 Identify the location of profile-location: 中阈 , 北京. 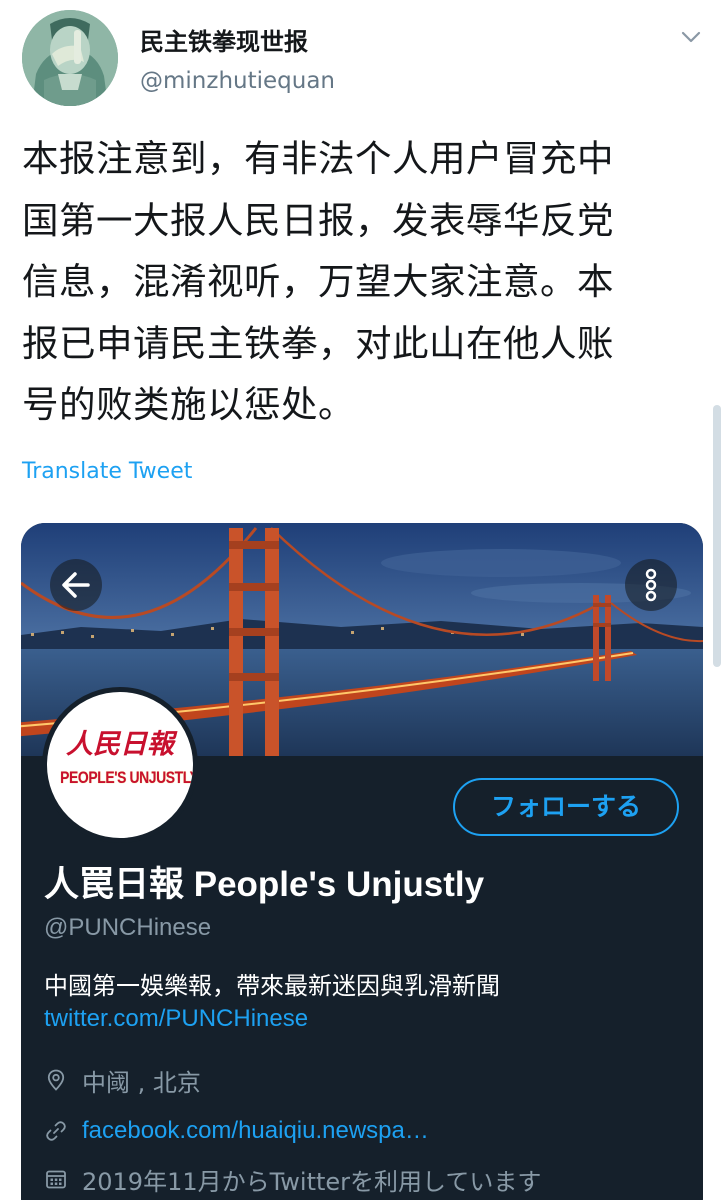
(122, 1080).